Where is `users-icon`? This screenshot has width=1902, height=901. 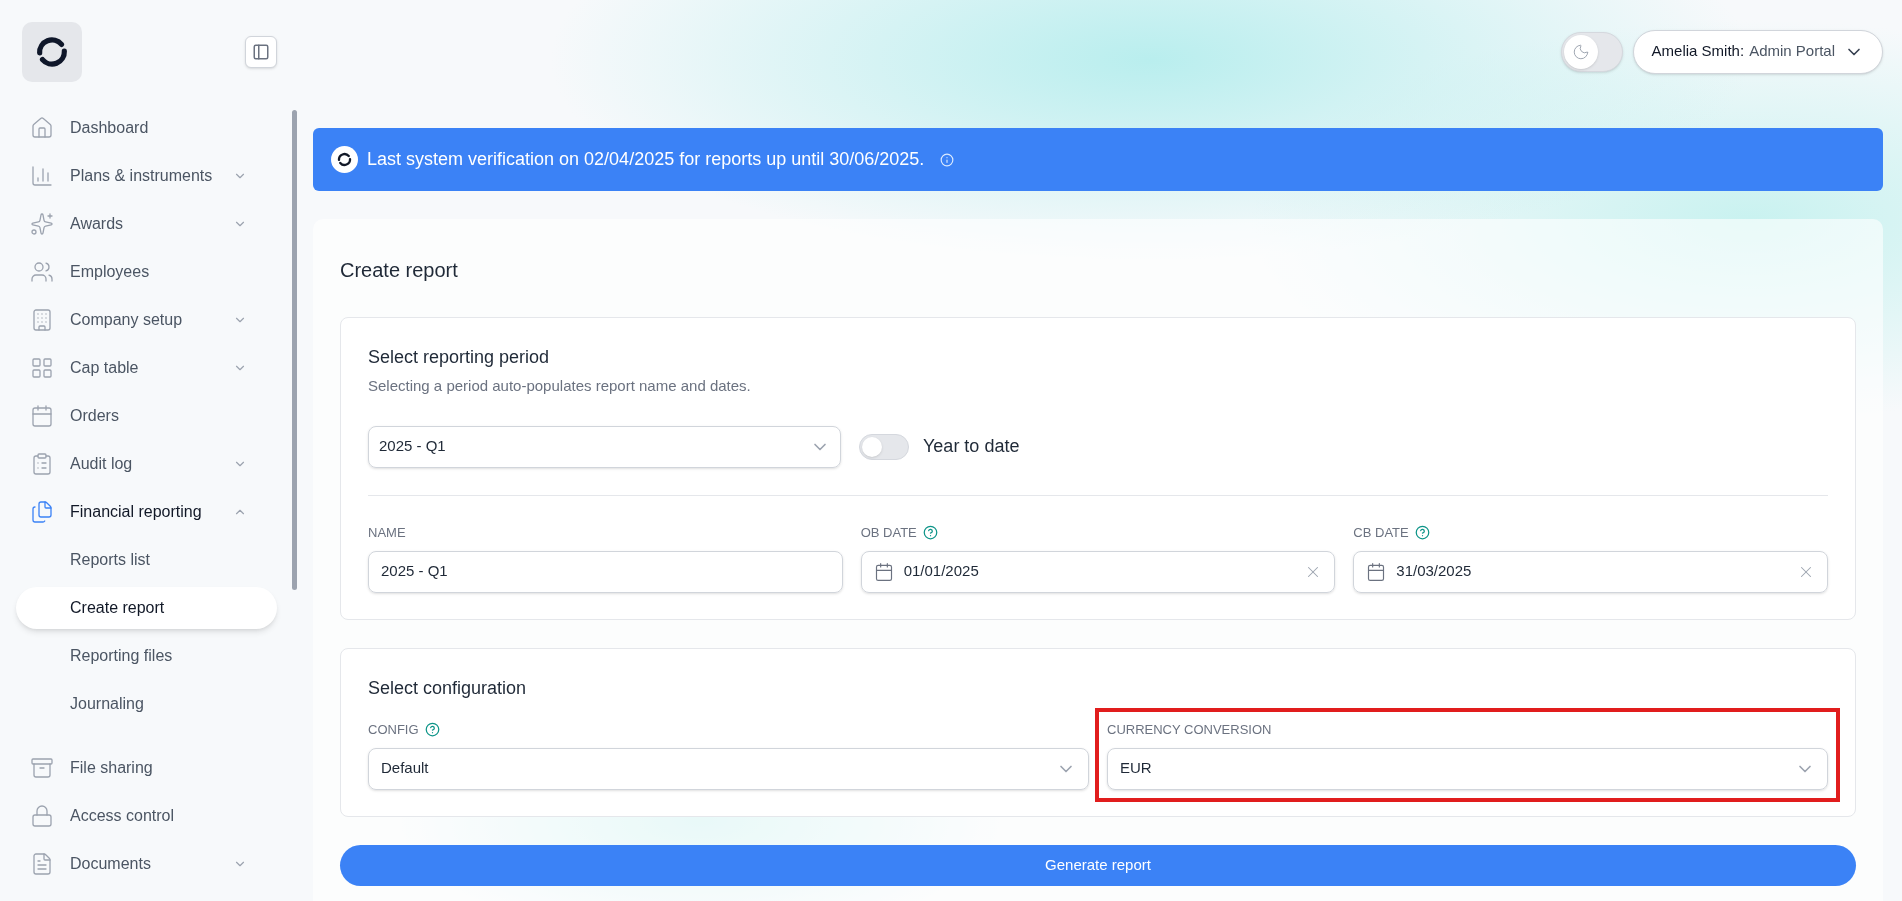
users-icon is located at coordinates (42, 272).